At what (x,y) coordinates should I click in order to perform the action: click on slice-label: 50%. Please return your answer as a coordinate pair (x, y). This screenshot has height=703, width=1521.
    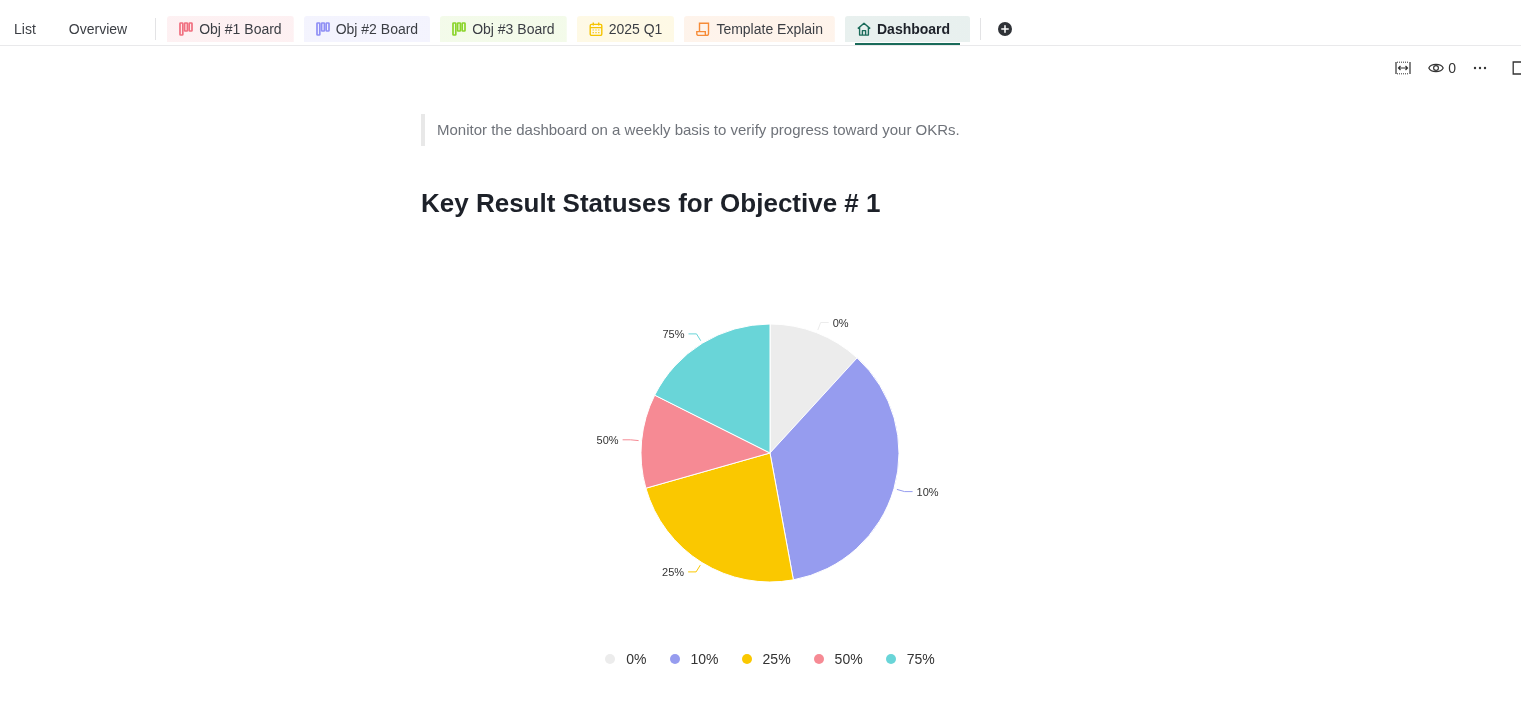
    Looking at the image, I should click on (607, 439).